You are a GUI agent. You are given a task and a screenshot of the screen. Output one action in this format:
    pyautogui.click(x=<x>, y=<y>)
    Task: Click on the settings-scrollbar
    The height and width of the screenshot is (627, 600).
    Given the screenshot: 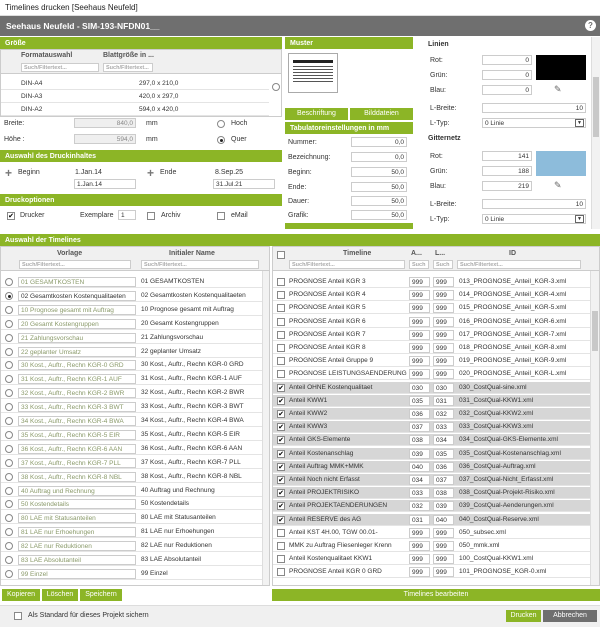 What is the action you would take?
    pyautogui.click(x=595, y=133)
    